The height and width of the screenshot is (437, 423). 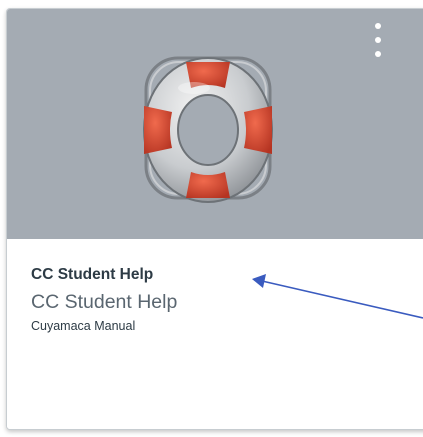 What do you see at coordinates (104, 302) in the screenshot?
I see `course-name: CC Student Help` at bounding box center [104, 302].